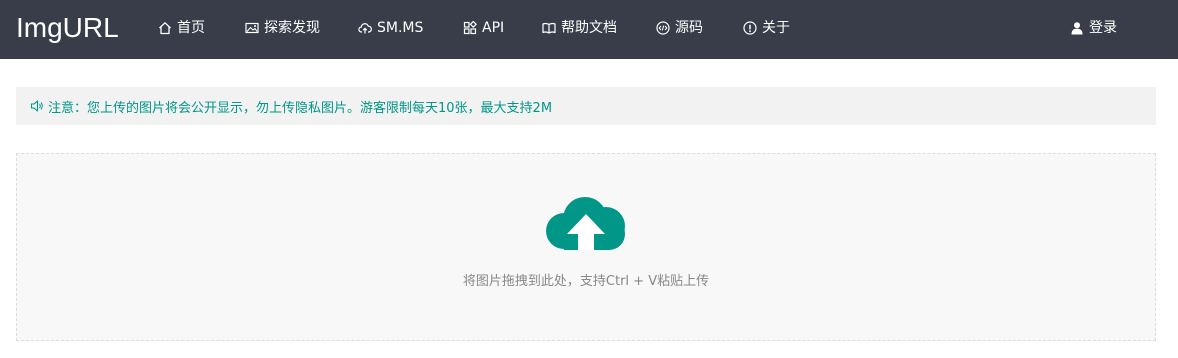 The width and height of the screenshot is (1178, 358). What do you see at coordinates (549, 28) in the screenshot?
I see `book-icon` at bounding box center [549, 28].